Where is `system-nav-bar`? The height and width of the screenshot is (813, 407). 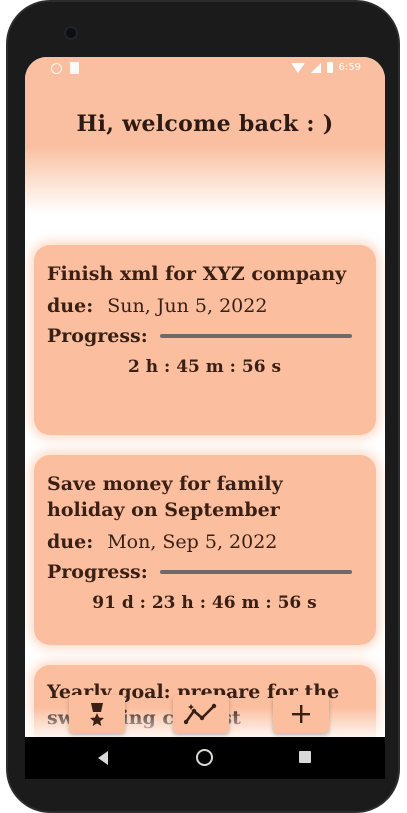 system-nav-bar is located at coordinates (205, 758).